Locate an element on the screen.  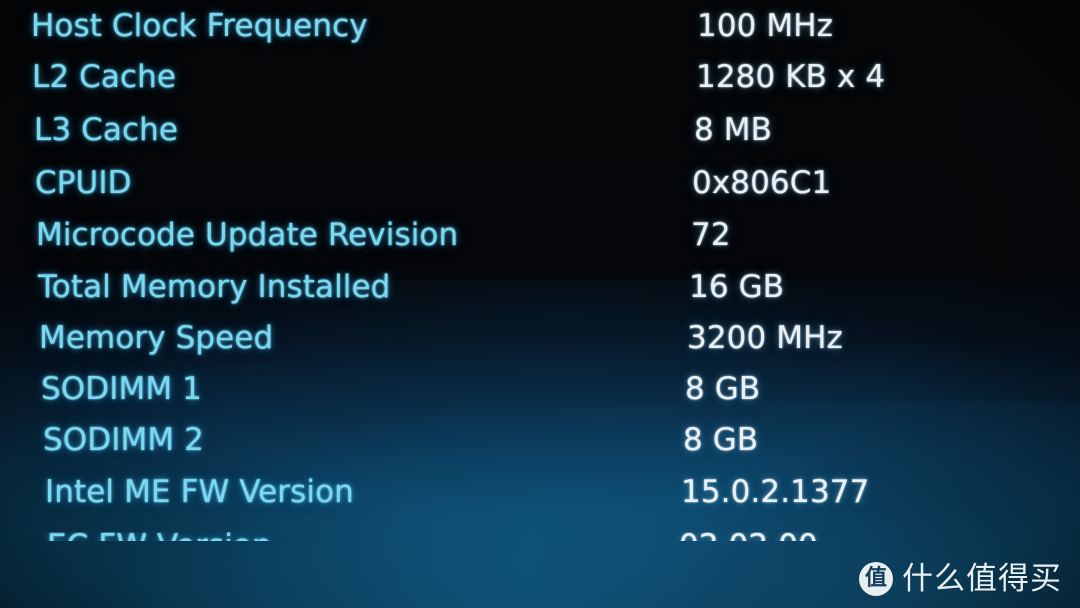
row-label: SODIMM 1 is located at coordinates (121, 389).